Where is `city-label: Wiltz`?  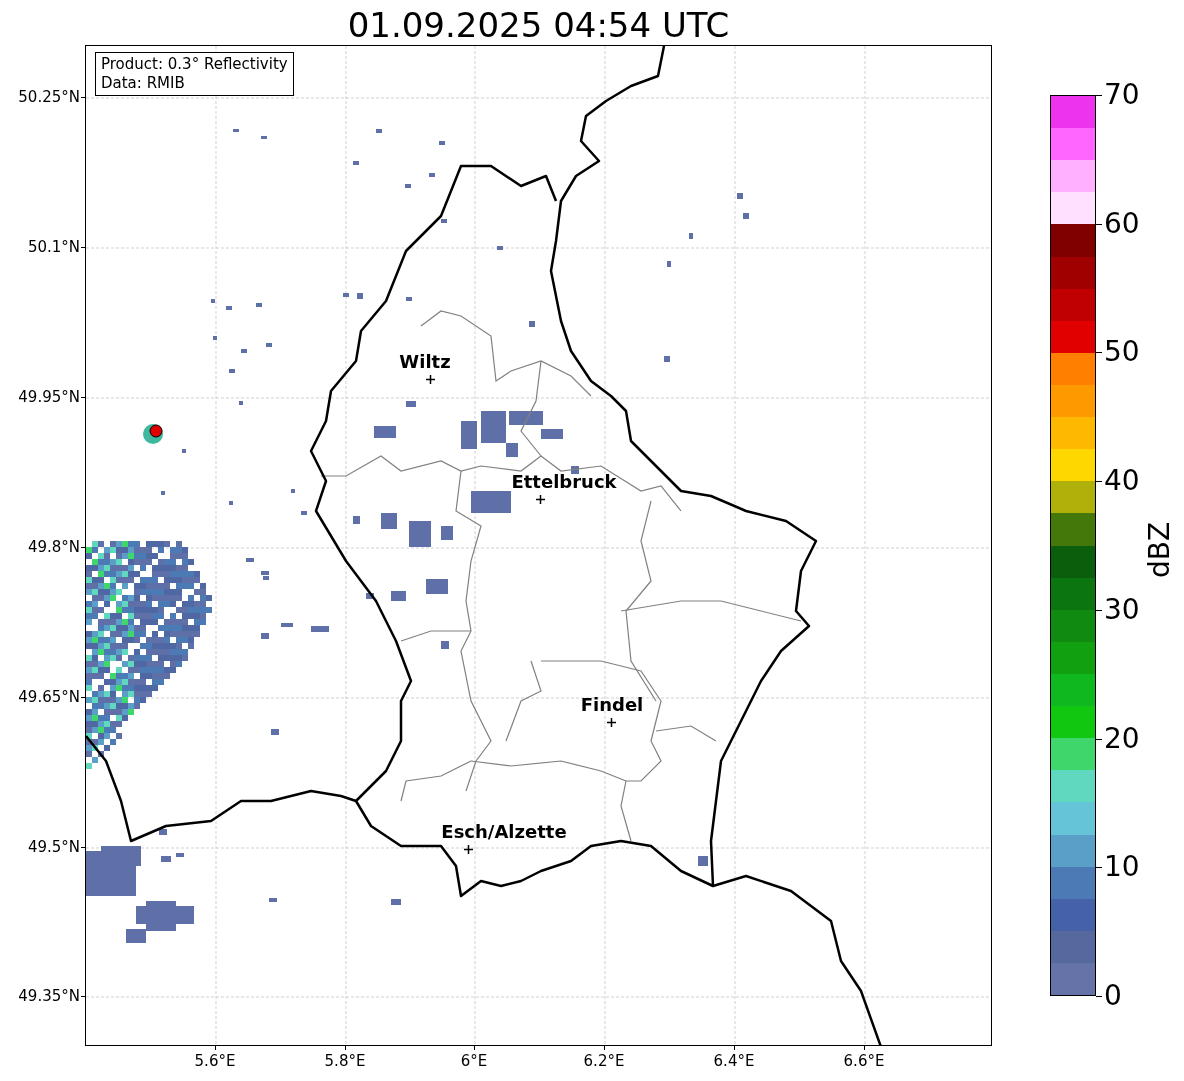 city-label: Wiltz is located at coordinates (425, 362).